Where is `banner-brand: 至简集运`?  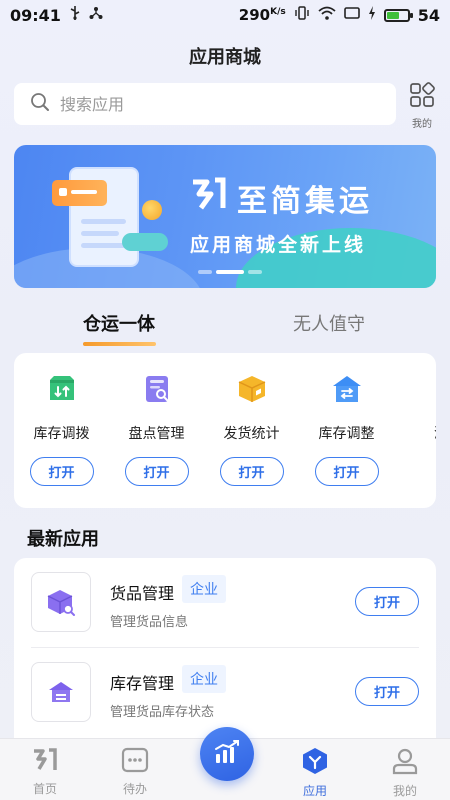
banner-brand: 至简集运 is located at coordinates (281, 198).